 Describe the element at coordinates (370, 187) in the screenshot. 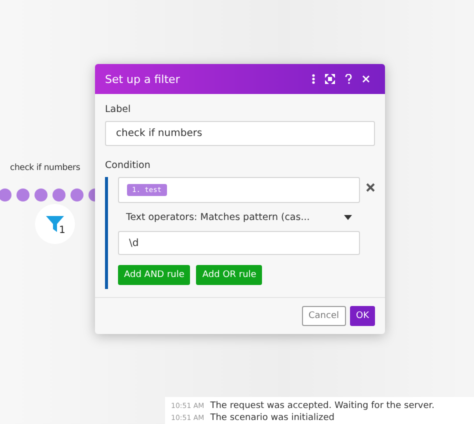

I see `remove-icon` at that location.